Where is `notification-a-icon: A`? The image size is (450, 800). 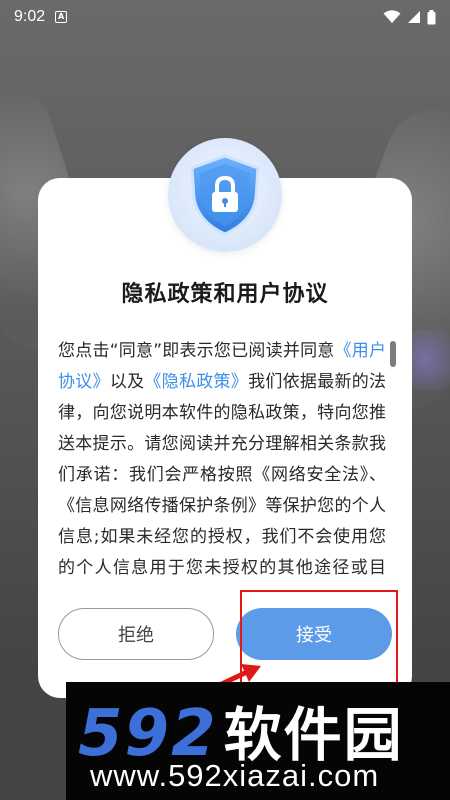
notification-a-icon: A is located at coordinates (61, 17).